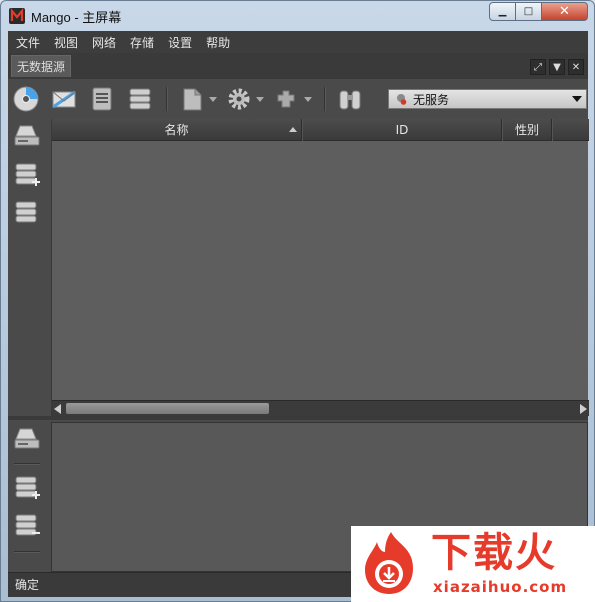 The image size is (595, 602). I want to click on menu-network: 网络, so click(107, 42).